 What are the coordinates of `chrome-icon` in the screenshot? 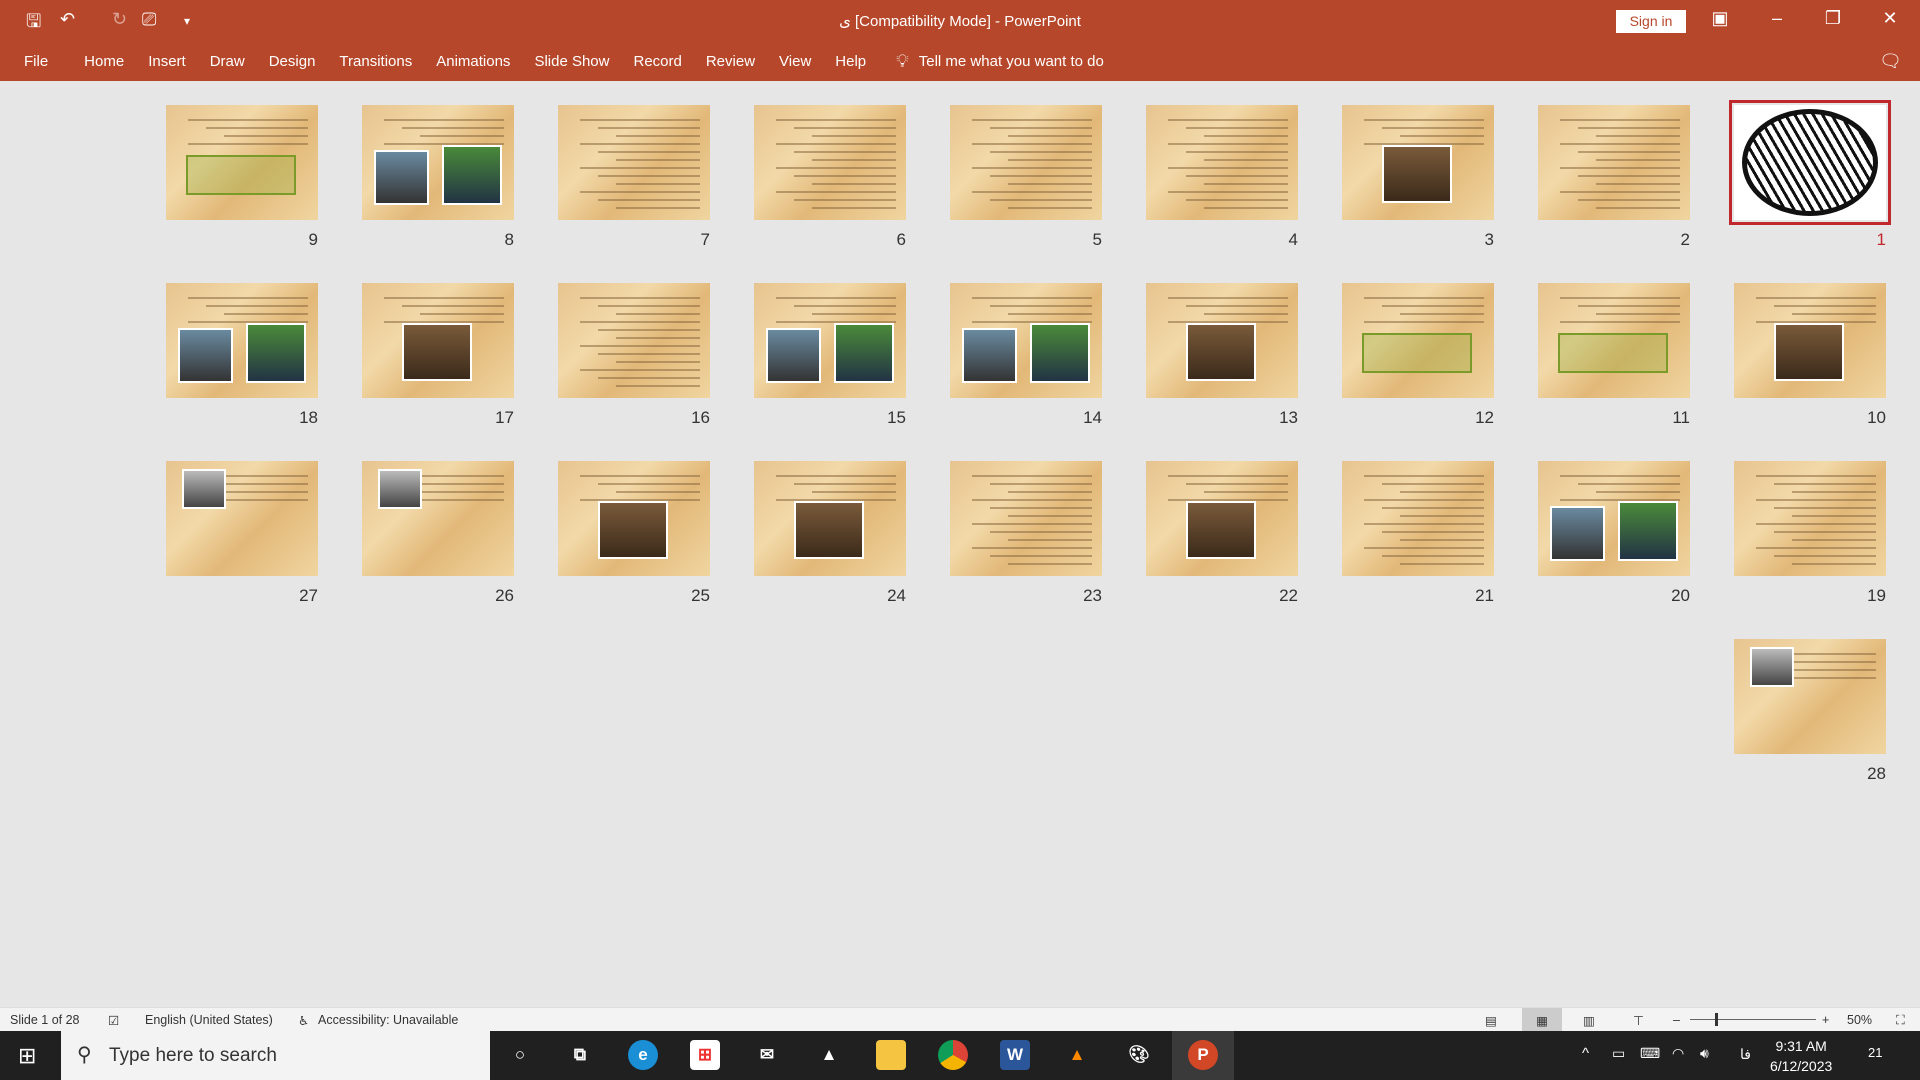 It's located at (953, 1055).